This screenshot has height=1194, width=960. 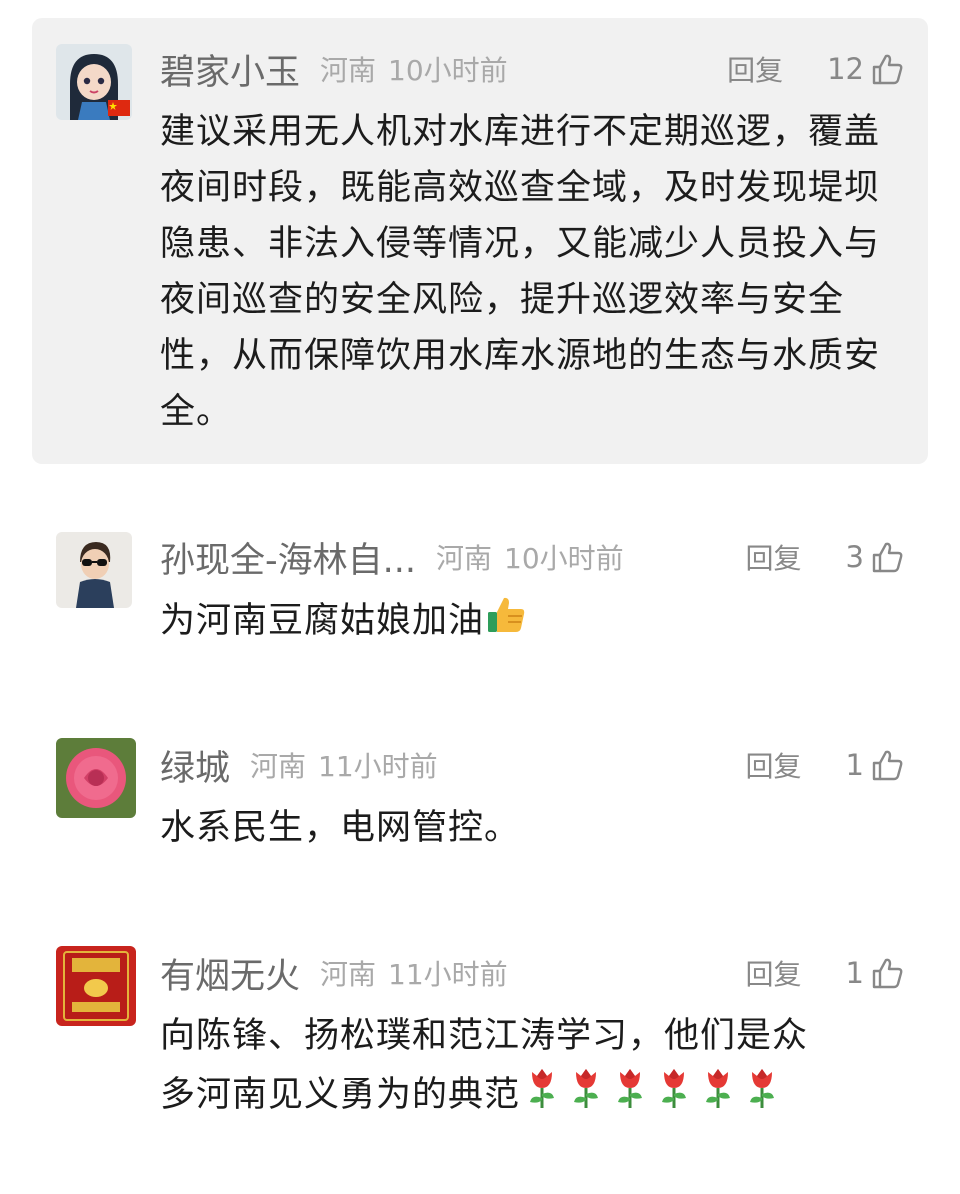 I want to click on comment-text: 多河南见义勇为的典范, so click(x=340, y=1095).